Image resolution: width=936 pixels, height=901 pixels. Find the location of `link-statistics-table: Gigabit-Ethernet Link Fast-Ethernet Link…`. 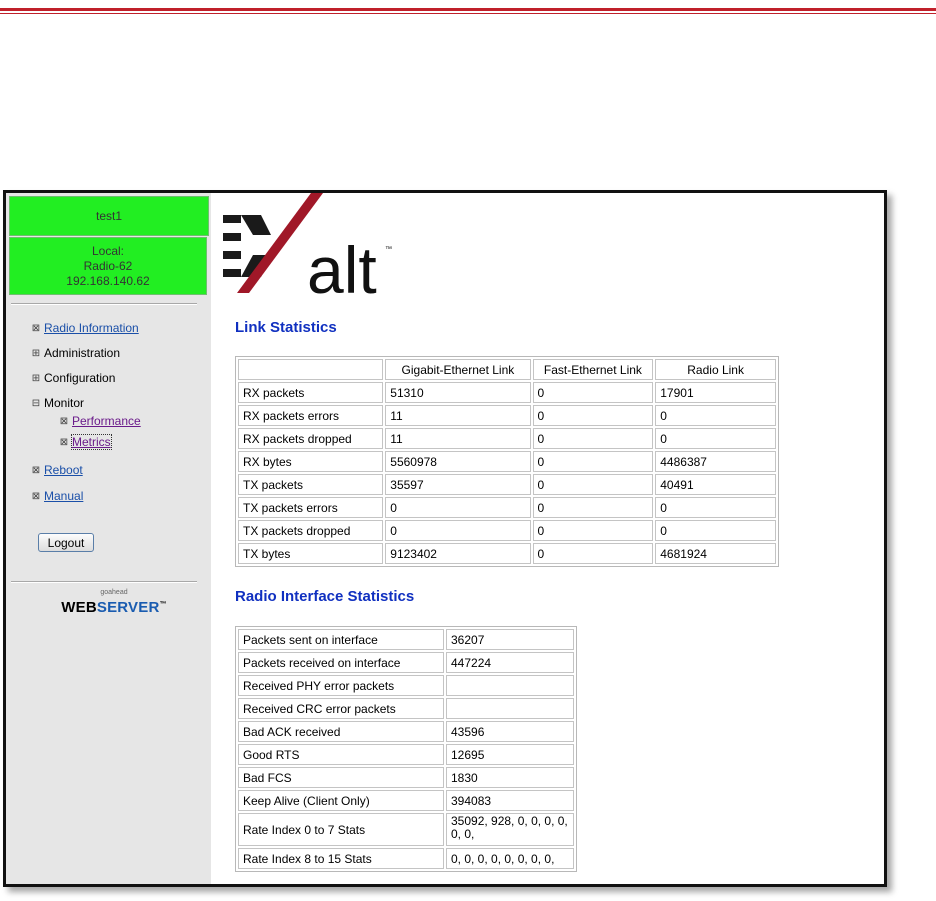

link-statistics-table: Gigabit-Ethernet Link Fast-Ethernet Link… is located at coordinates (507, 461).